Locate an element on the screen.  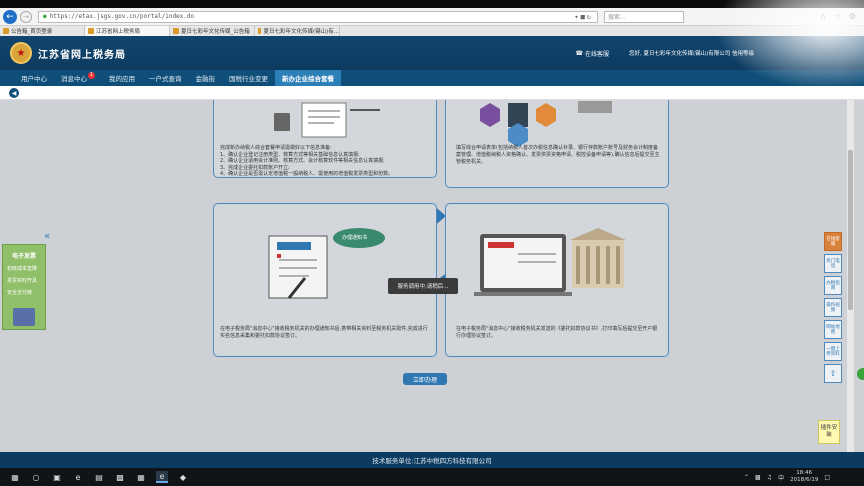
forward-button: → is located at coordinates (26, 16).